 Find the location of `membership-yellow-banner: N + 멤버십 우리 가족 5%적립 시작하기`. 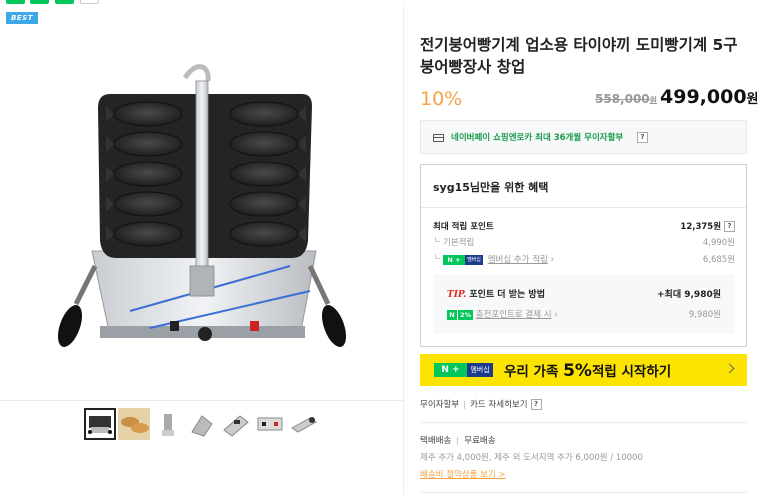

membership-yellow-banner: N + 멤버십 우리 가족 5%적립 시작하기 is located at coordinates (583, 370).